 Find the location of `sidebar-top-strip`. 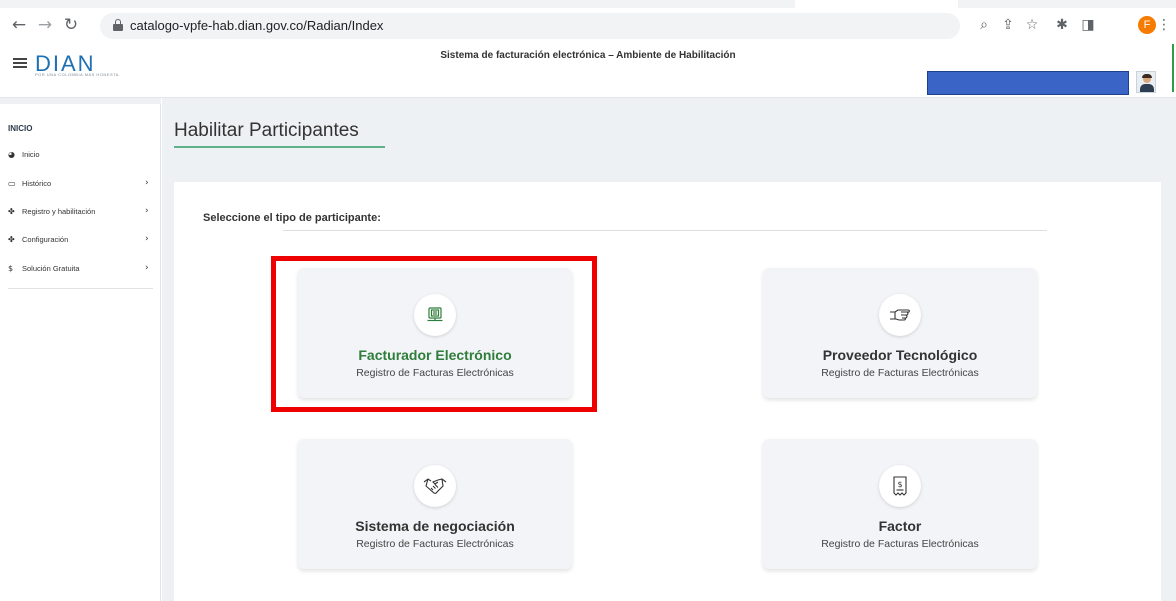

sidebar-top-strip is located at coordinates (80, 101).